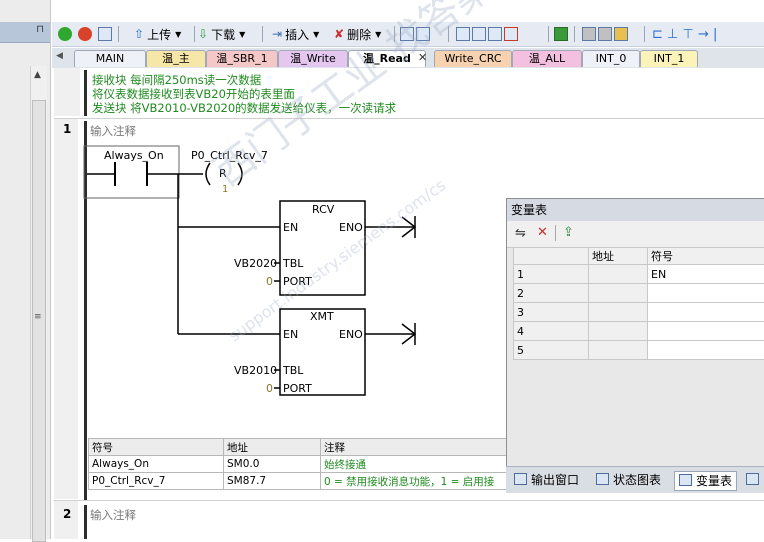  I want to click on column-header-index, so click(551, 256).